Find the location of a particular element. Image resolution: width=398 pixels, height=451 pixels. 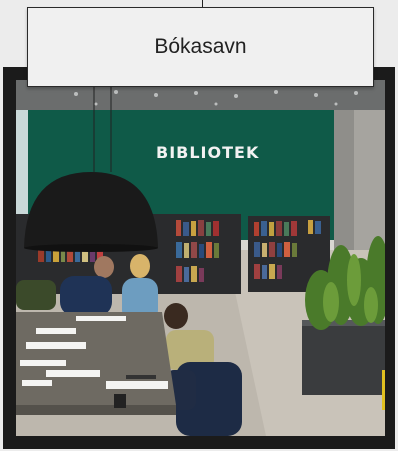

bibliotek-sign: BIBLIOTEK is located at coordinates (207, 152).